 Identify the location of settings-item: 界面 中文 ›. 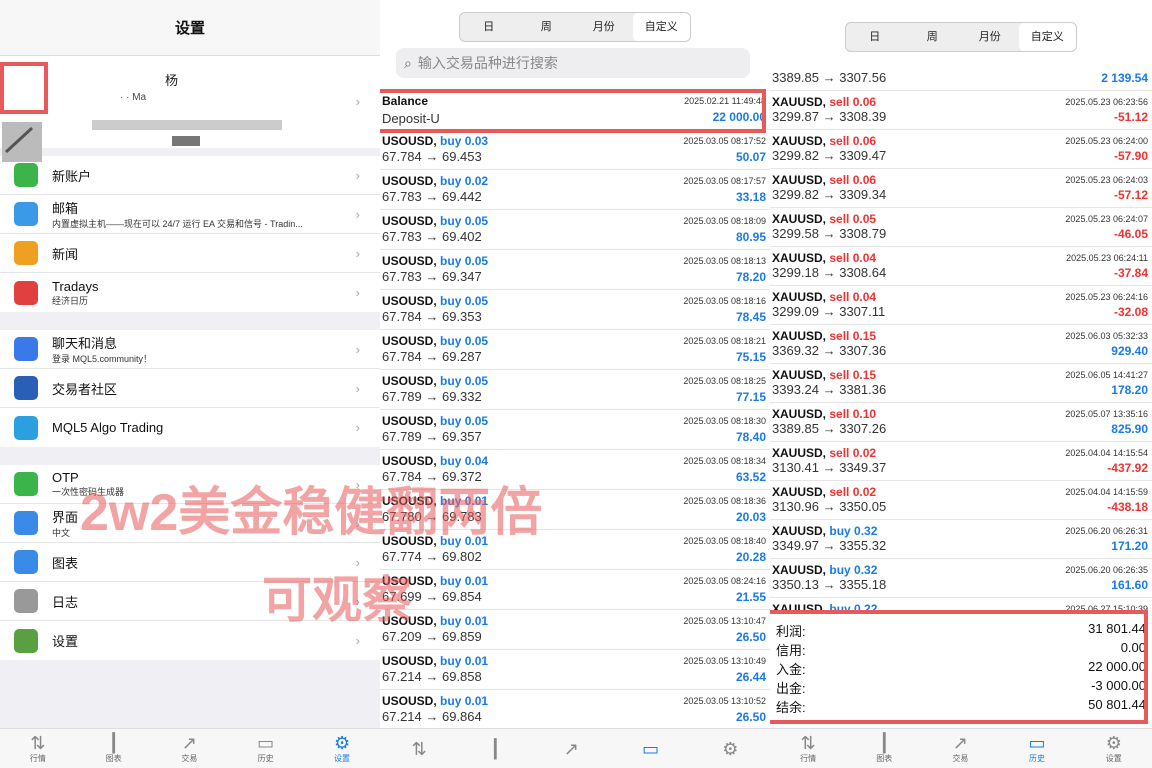
(190, 523).